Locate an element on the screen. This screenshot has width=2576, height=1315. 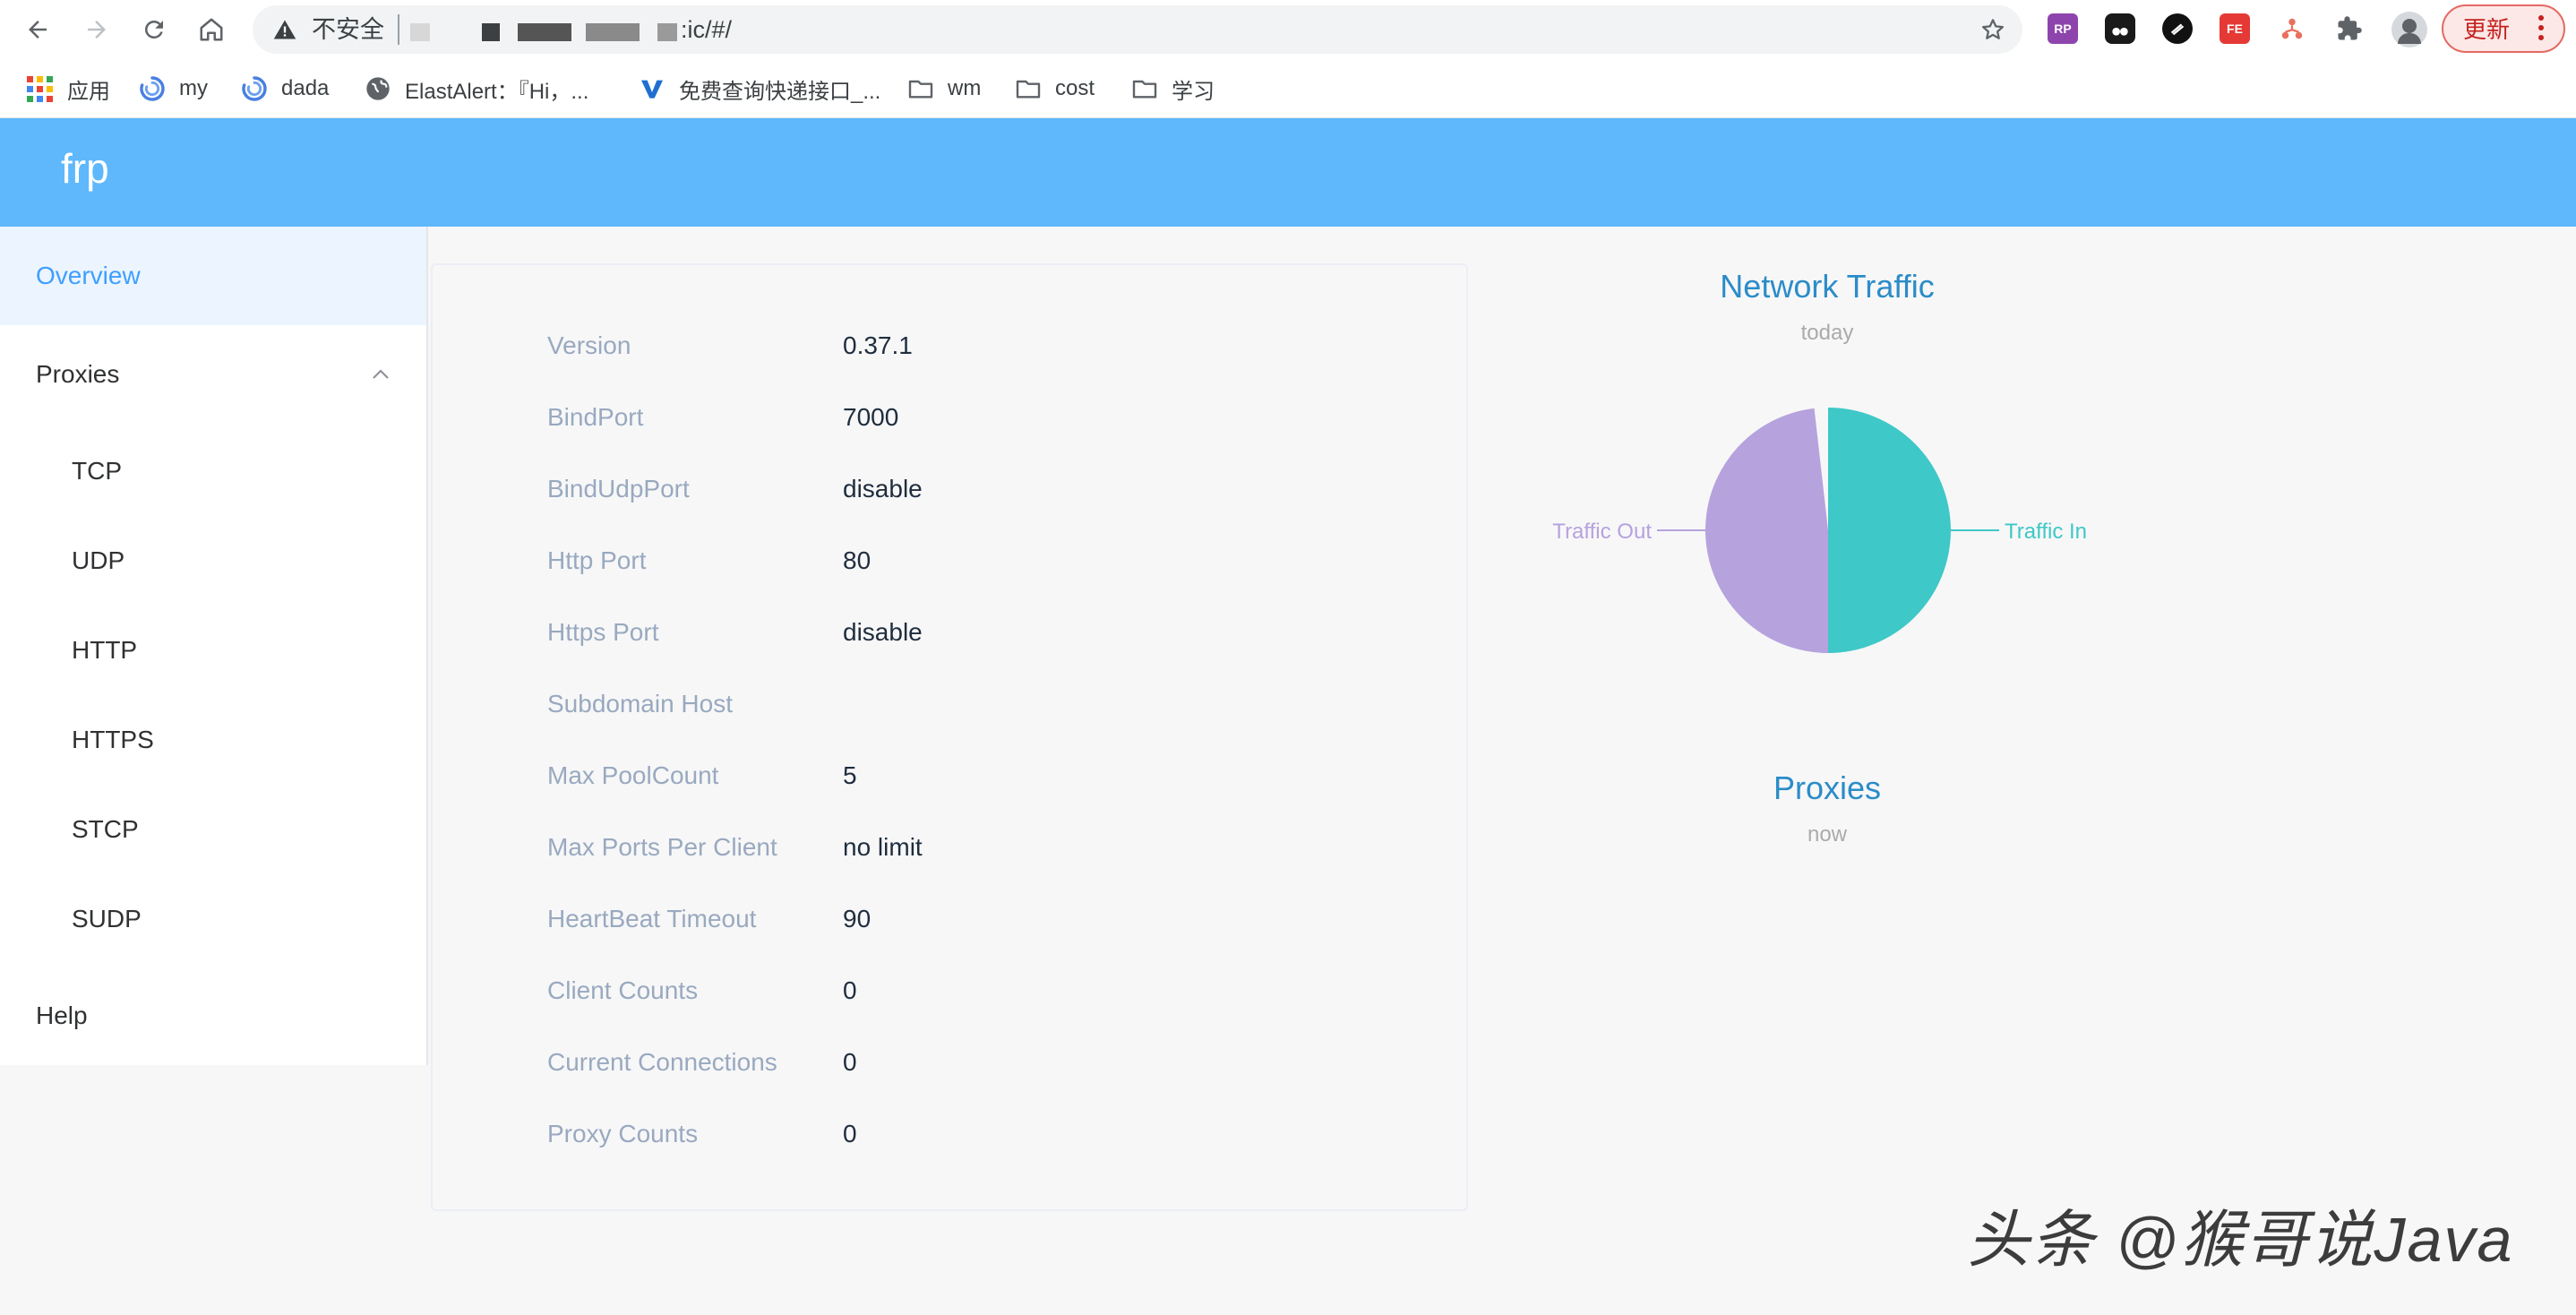
address-bar: 不安全 :ic/#/ is located at coordinates (1137, 29).